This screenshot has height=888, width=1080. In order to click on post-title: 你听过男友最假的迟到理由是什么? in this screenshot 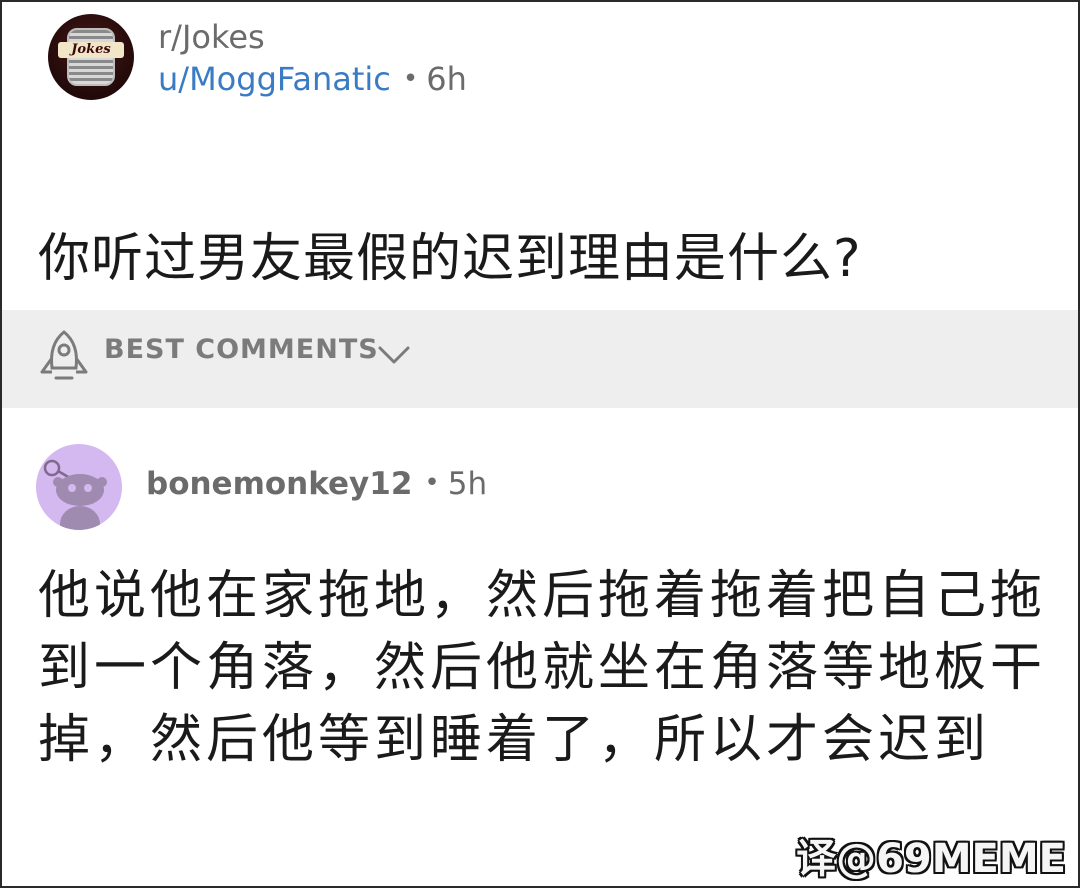, I will do `click(543, 253)`.